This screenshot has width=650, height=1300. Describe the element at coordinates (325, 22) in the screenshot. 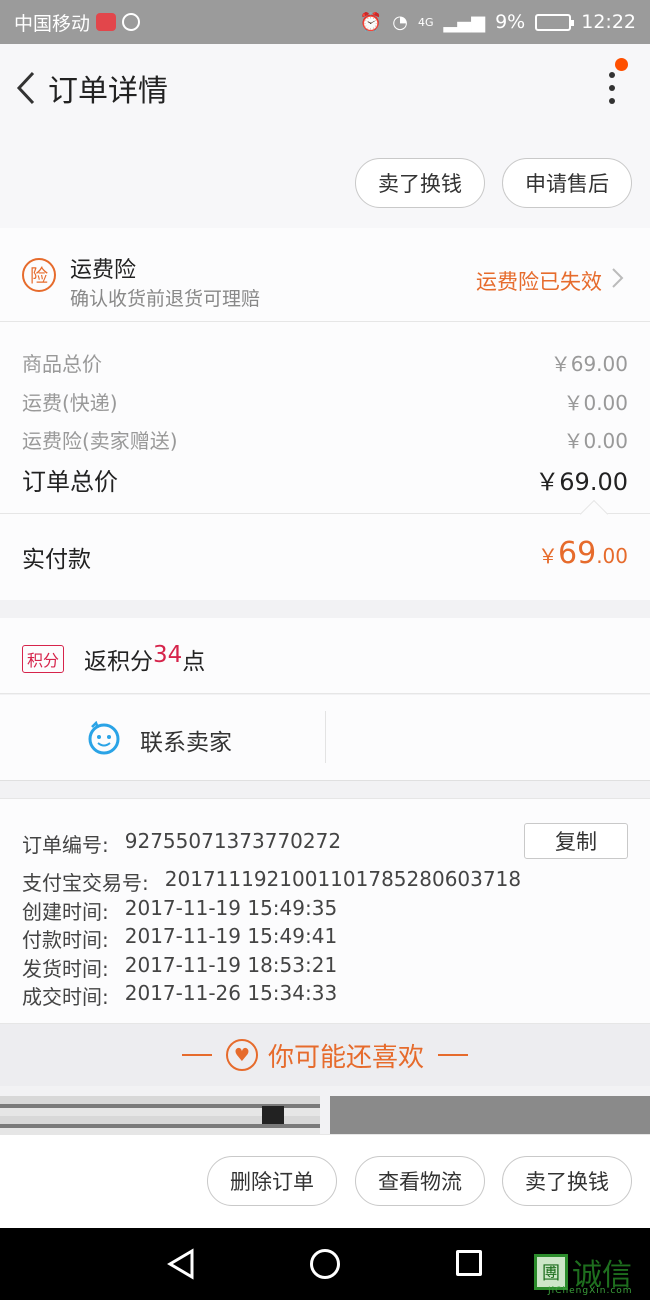

I see `status-bar: 中国移动 ⏰ ◔ 4G ▂▄▆ 9% 12:22` at that location.